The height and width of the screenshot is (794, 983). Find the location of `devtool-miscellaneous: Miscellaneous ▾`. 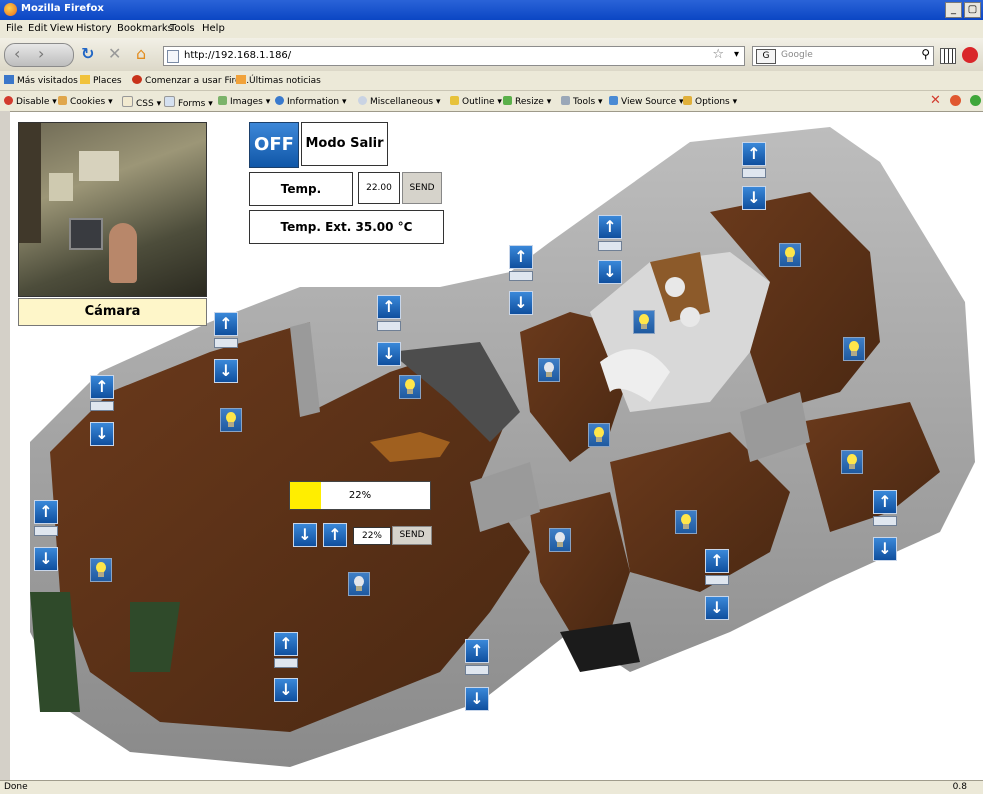

devtool-miscellaneous: Miscellaneous ▾ is located at coordinates (399, 101).